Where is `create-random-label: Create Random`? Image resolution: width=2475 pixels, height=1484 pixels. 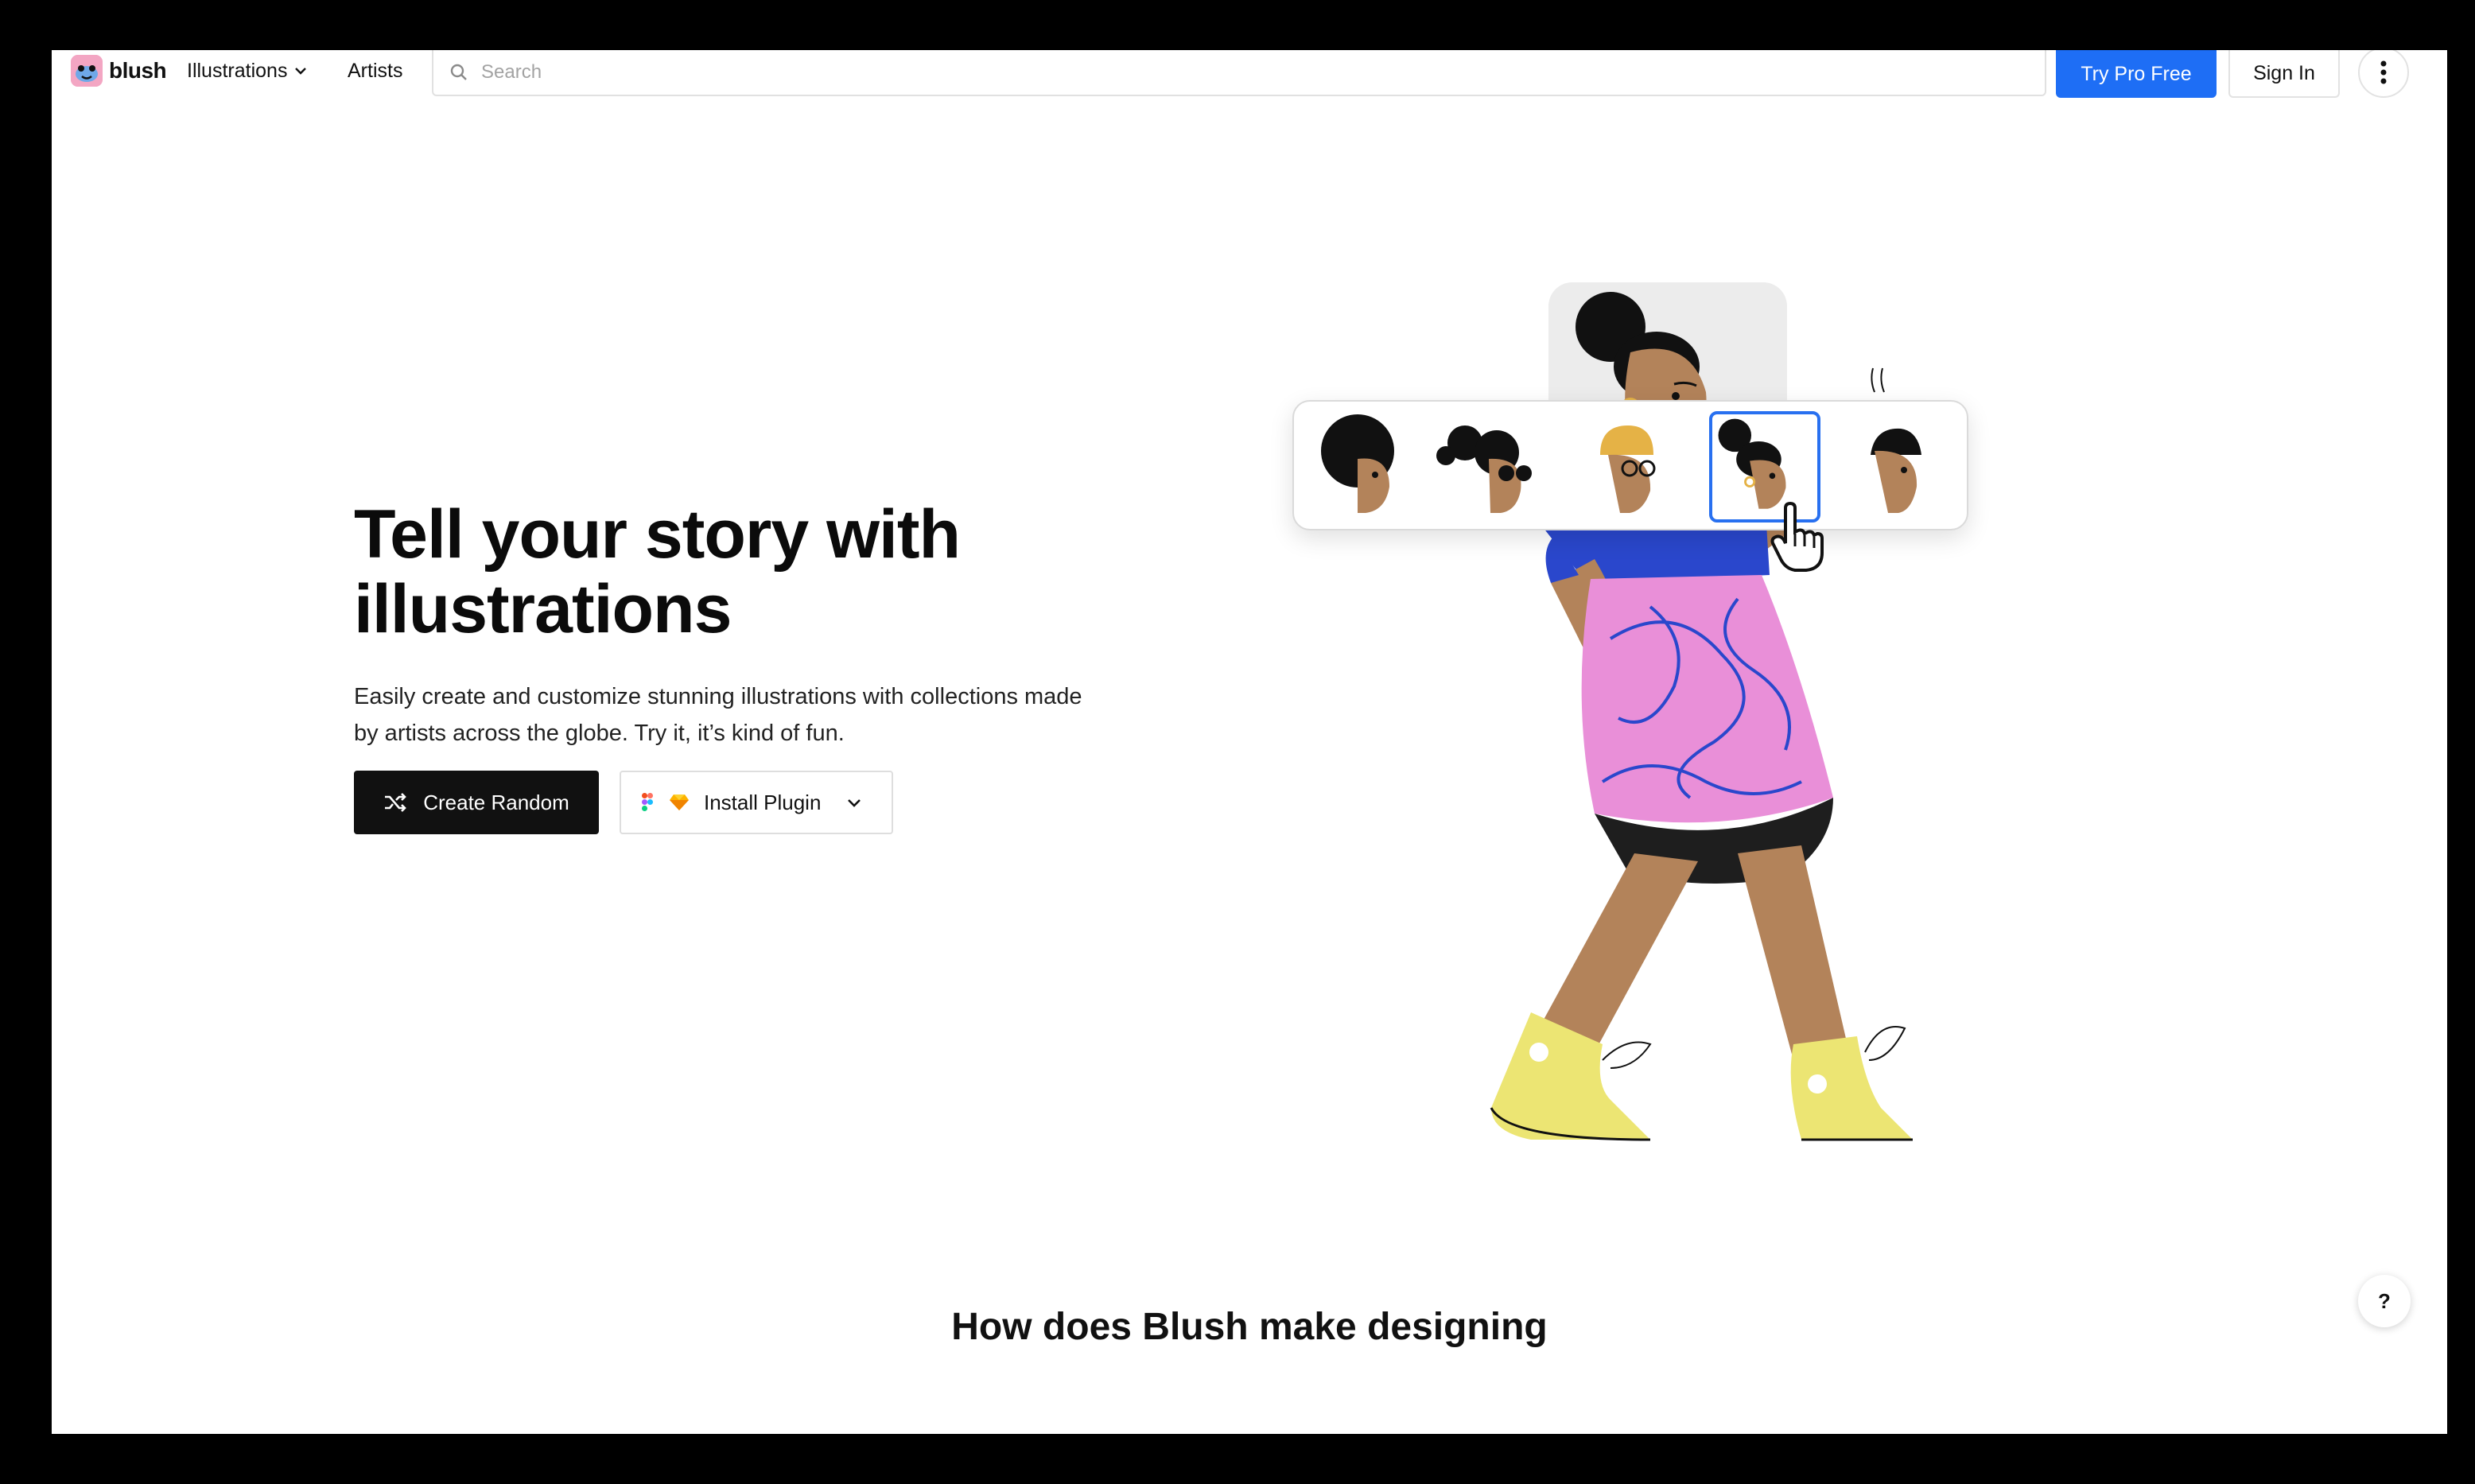
create-random-label: Create Random is located at coordinates (496, 802).